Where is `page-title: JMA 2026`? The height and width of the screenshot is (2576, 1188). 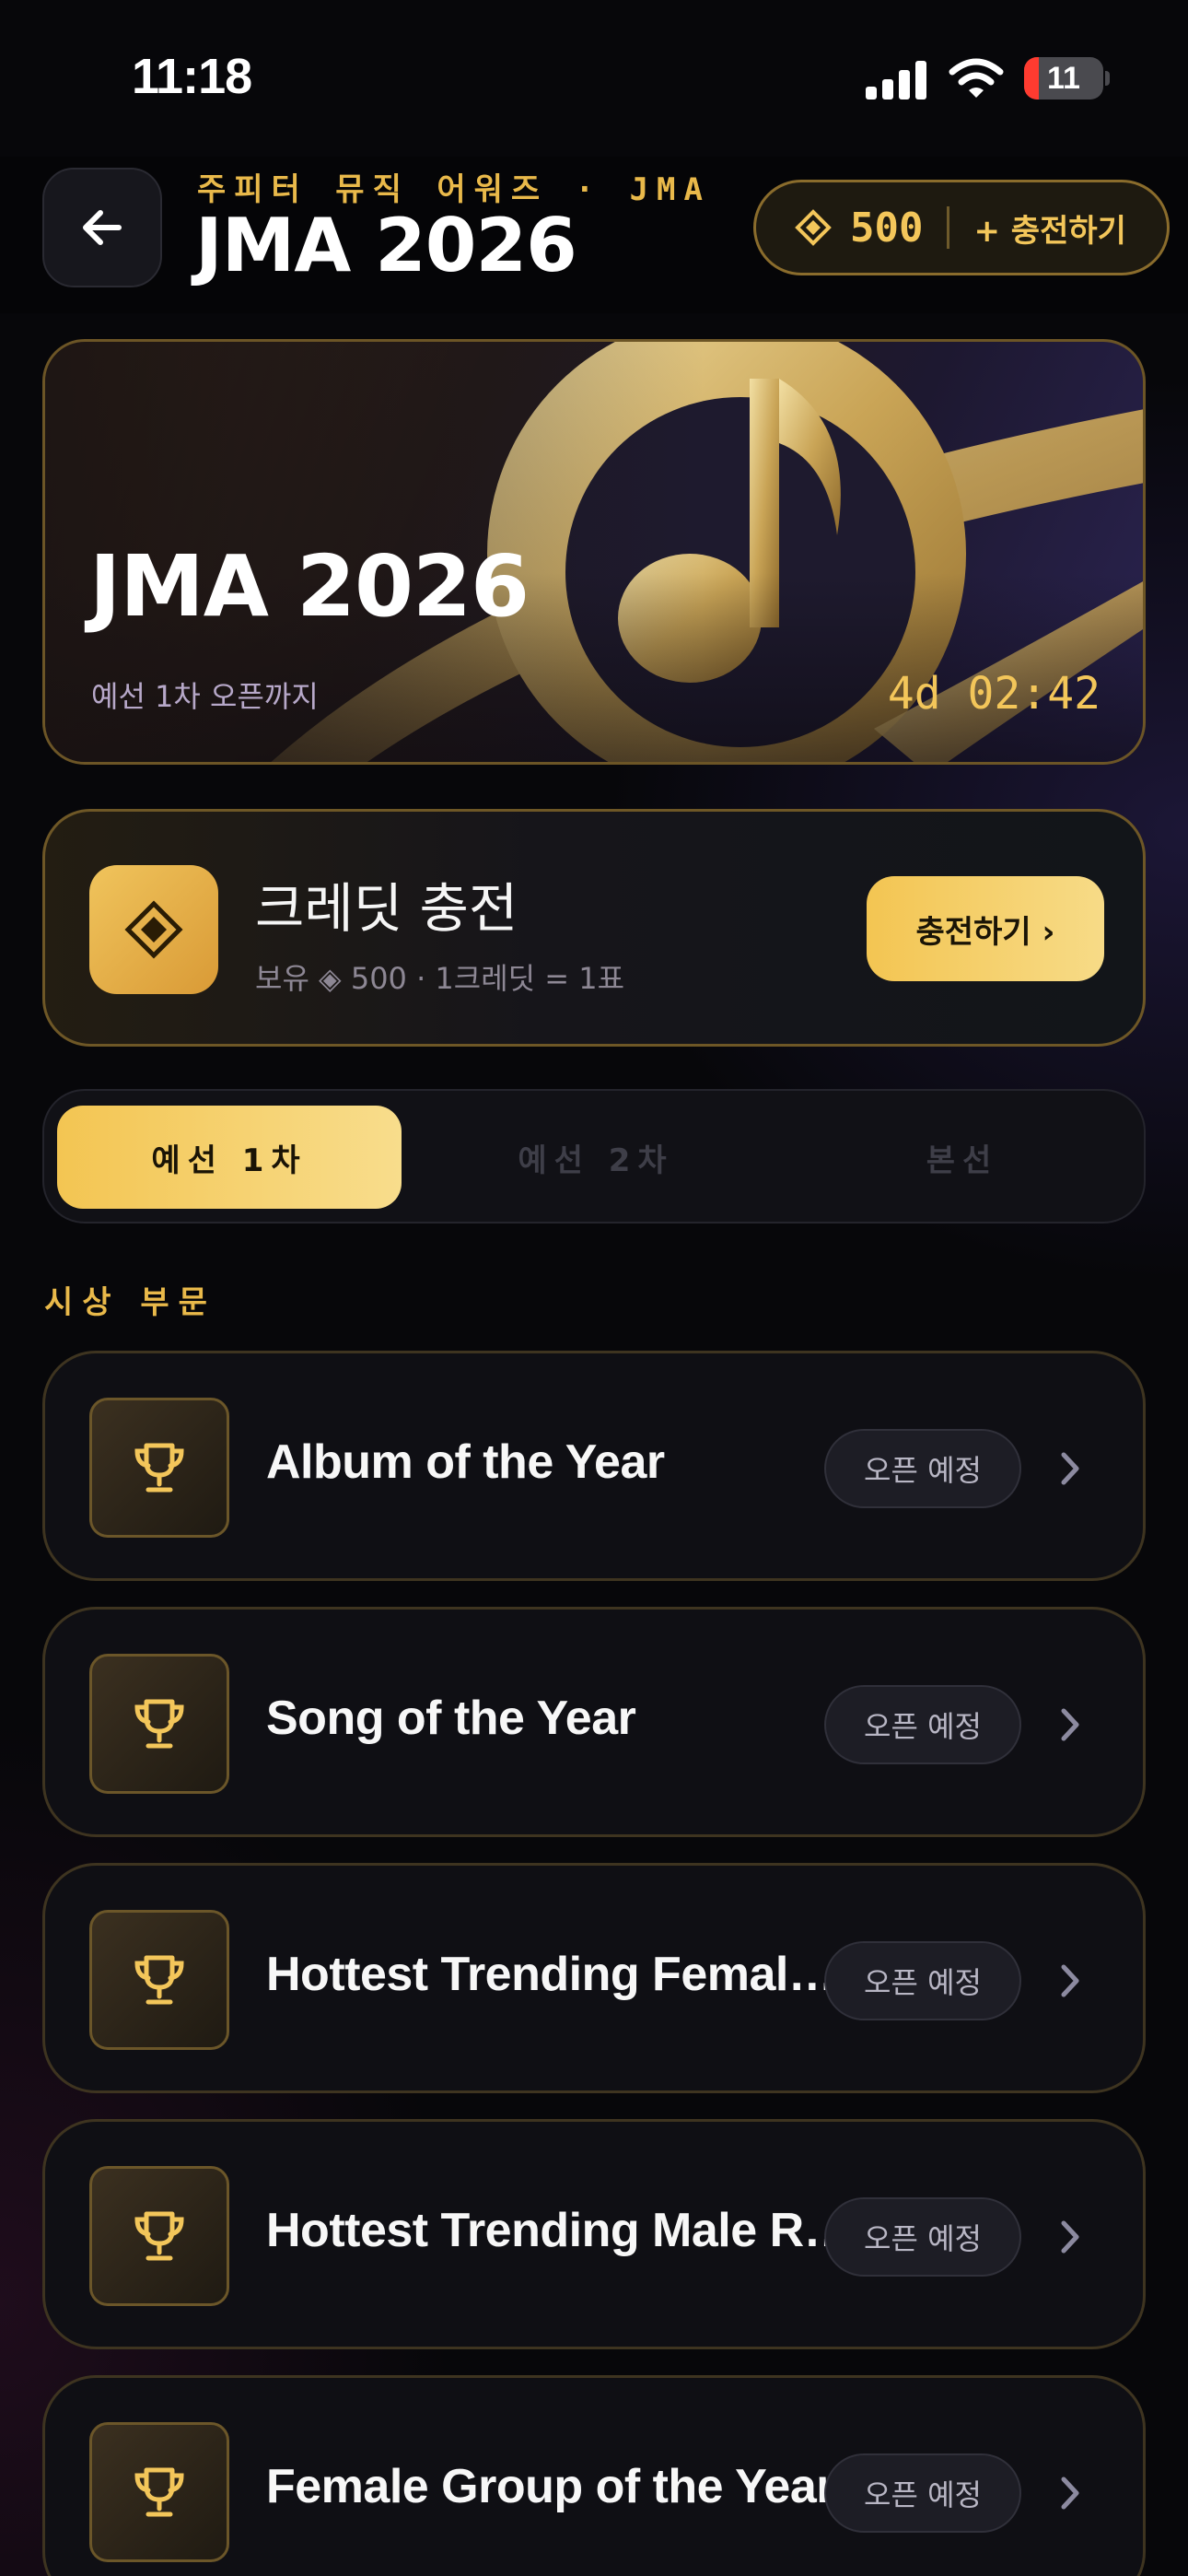
page-title: JMA 2026 is located at coordinates (386, 245).